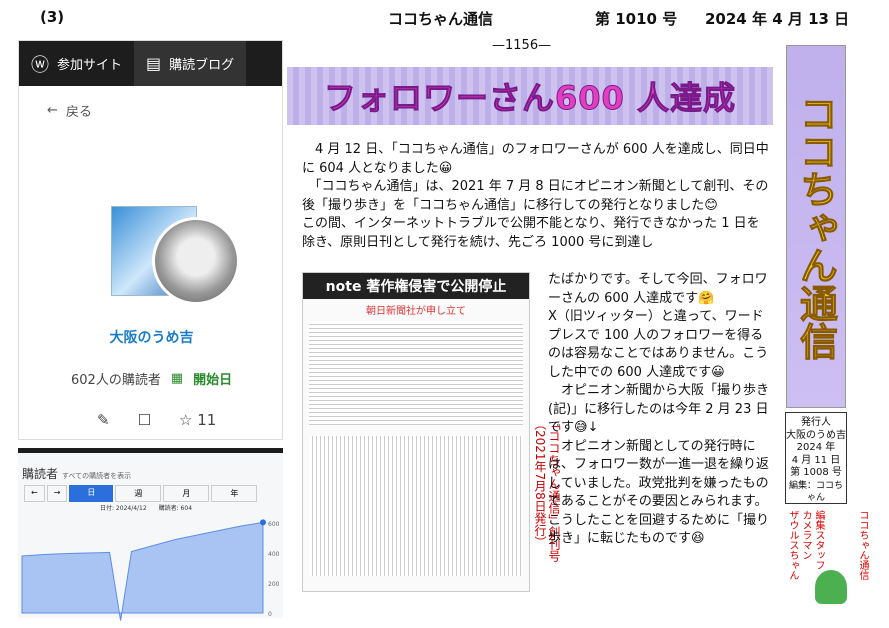 This screenshot has height=628, width=889. Describe the element at coordinates (270, 614) in the screenshot. I see `y-tick-label: 0` at that location.